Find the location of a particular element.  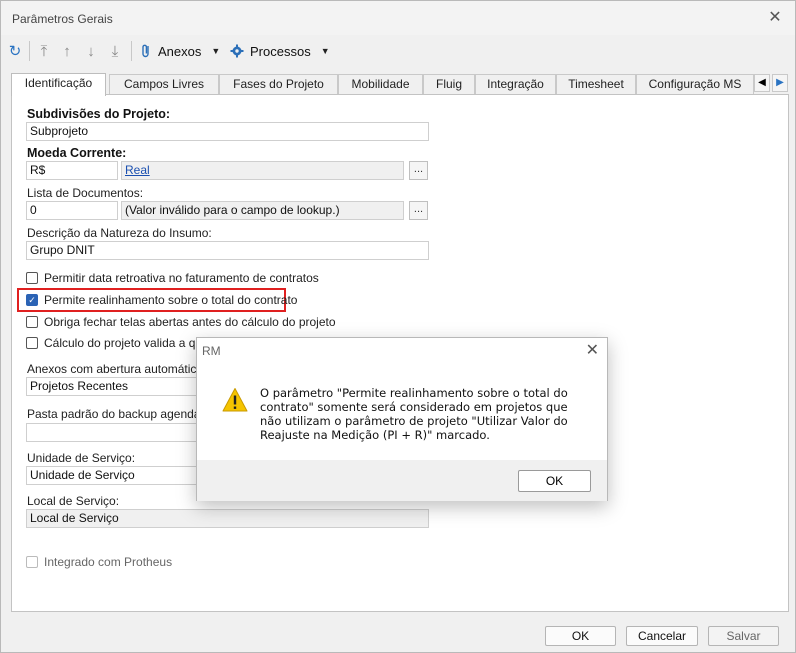

retroativa-checkbox is located at coordinates (32, 278).